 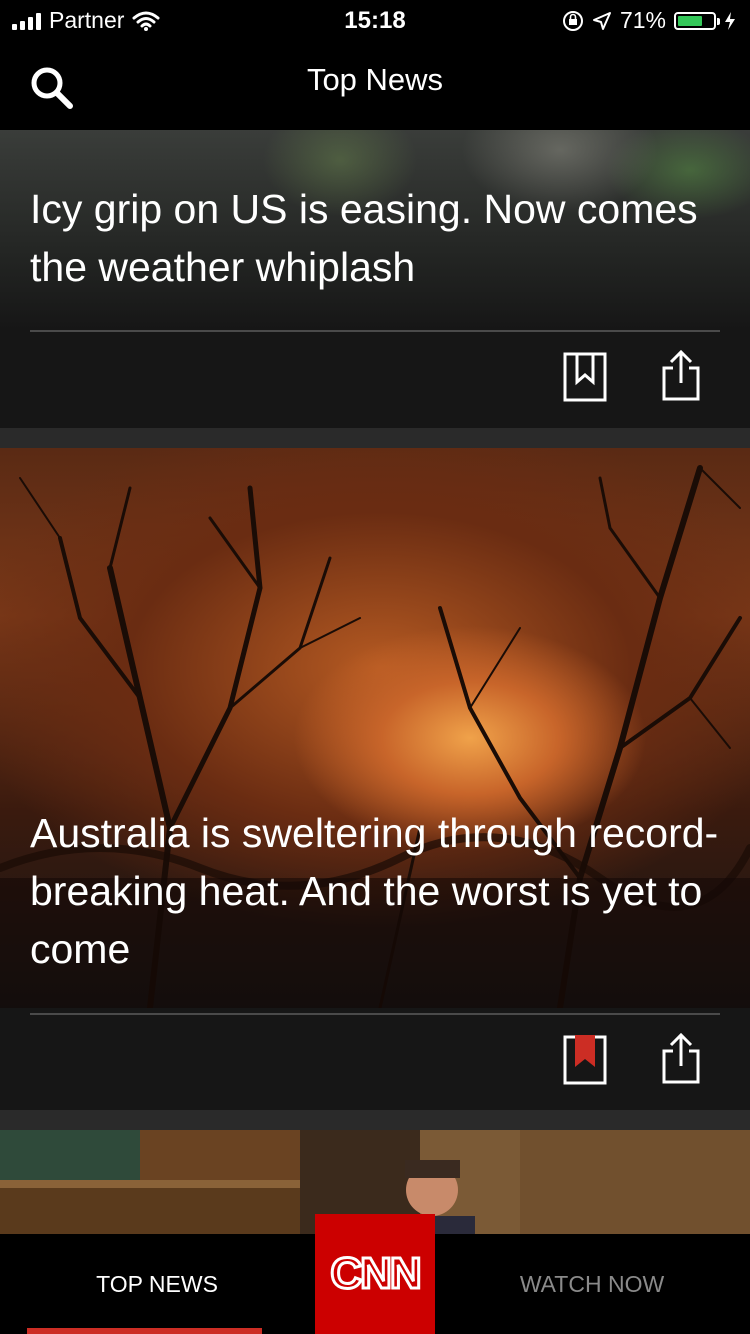 What do you see at coordinates (730, 20) in the screenshot?
I see `charging-bolt-icon` at bounding box center [730, 20].